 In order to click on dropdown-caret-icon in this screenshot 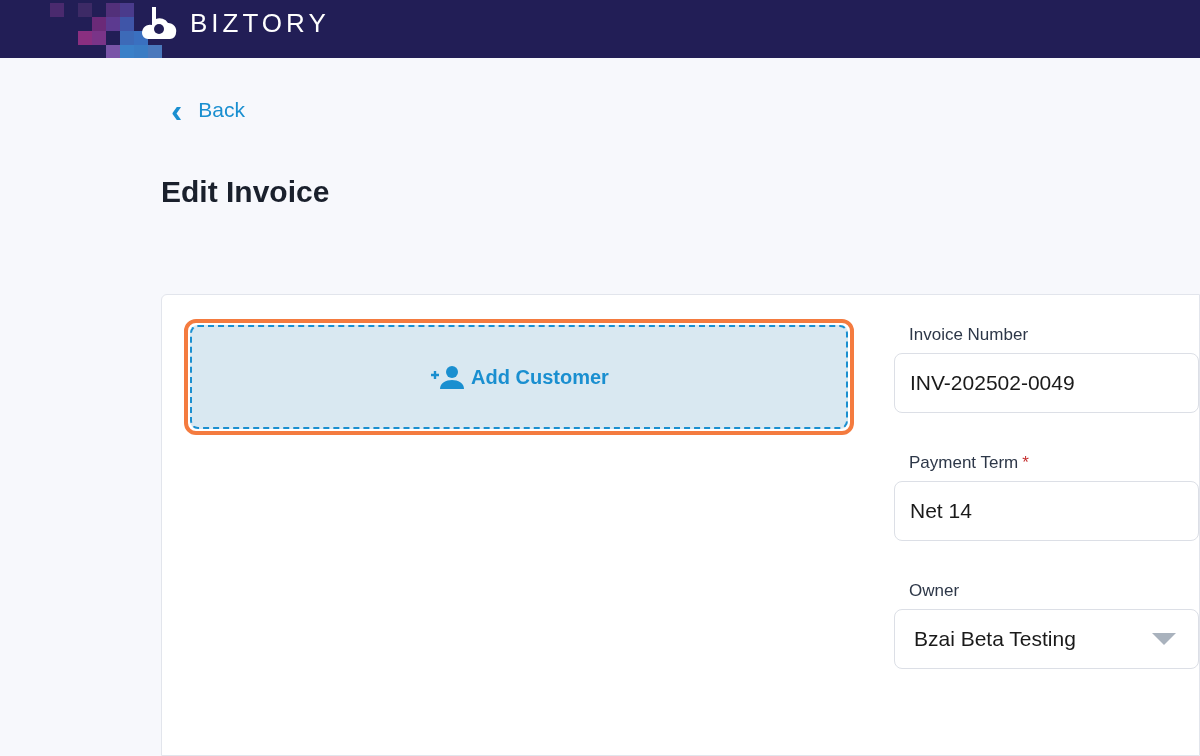, I will do `click(1164, 638)`.